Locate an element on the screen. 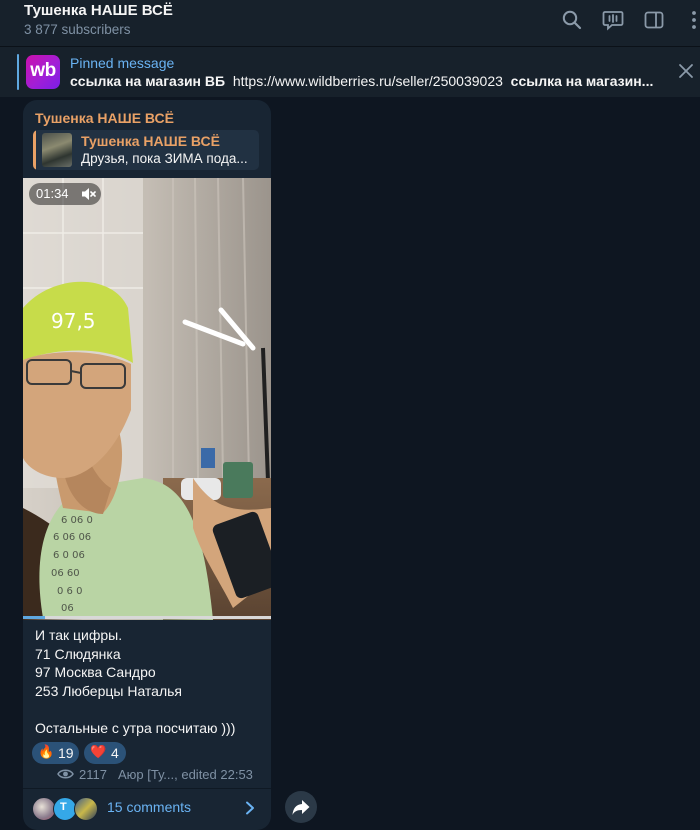 This screenshot has height=830, width=700. reaction-heart: ❤️ 4 is located at coordinates (105, 753).